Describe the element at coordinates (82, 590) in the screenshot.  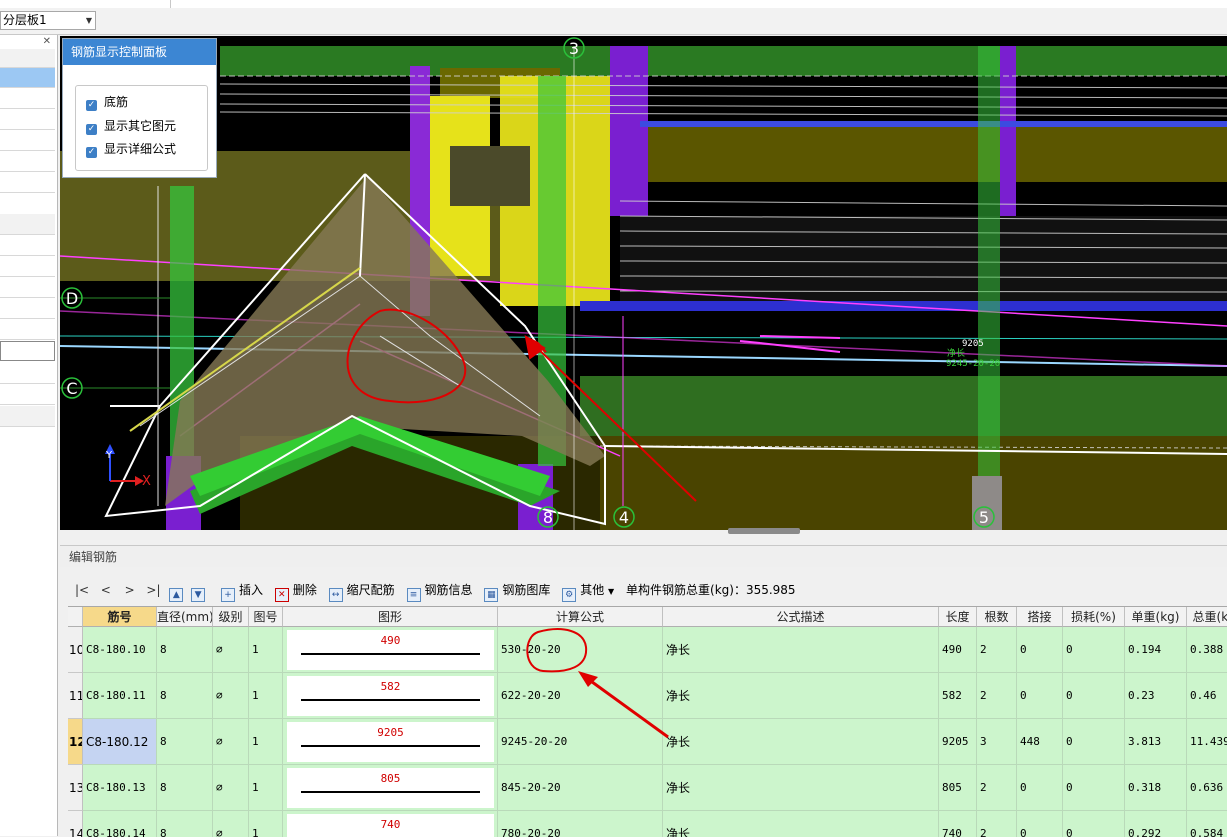
I see `nav-first-button: |<` at that location.